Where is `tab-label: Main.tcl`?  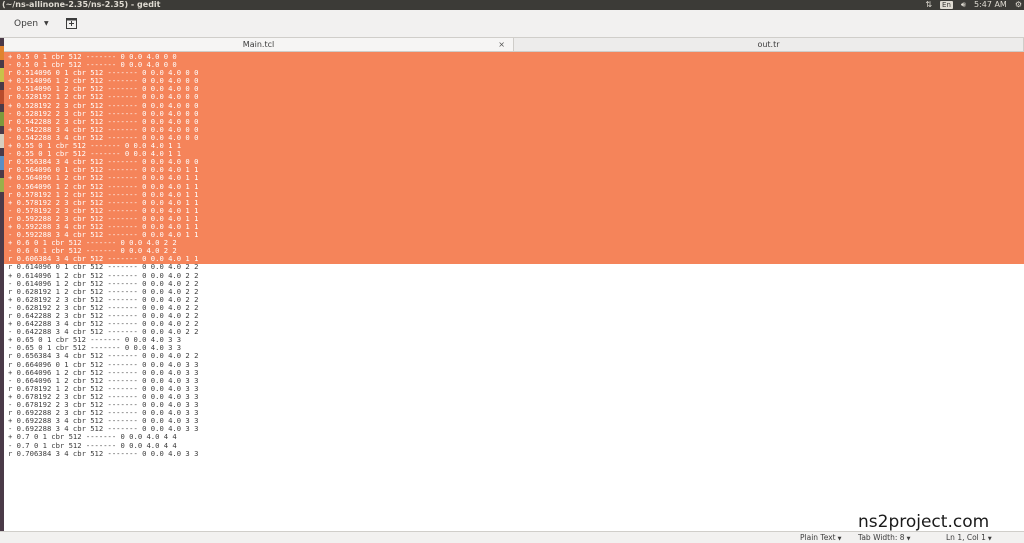
tab-label: Main.tcl is located at coordinates (258, 44).